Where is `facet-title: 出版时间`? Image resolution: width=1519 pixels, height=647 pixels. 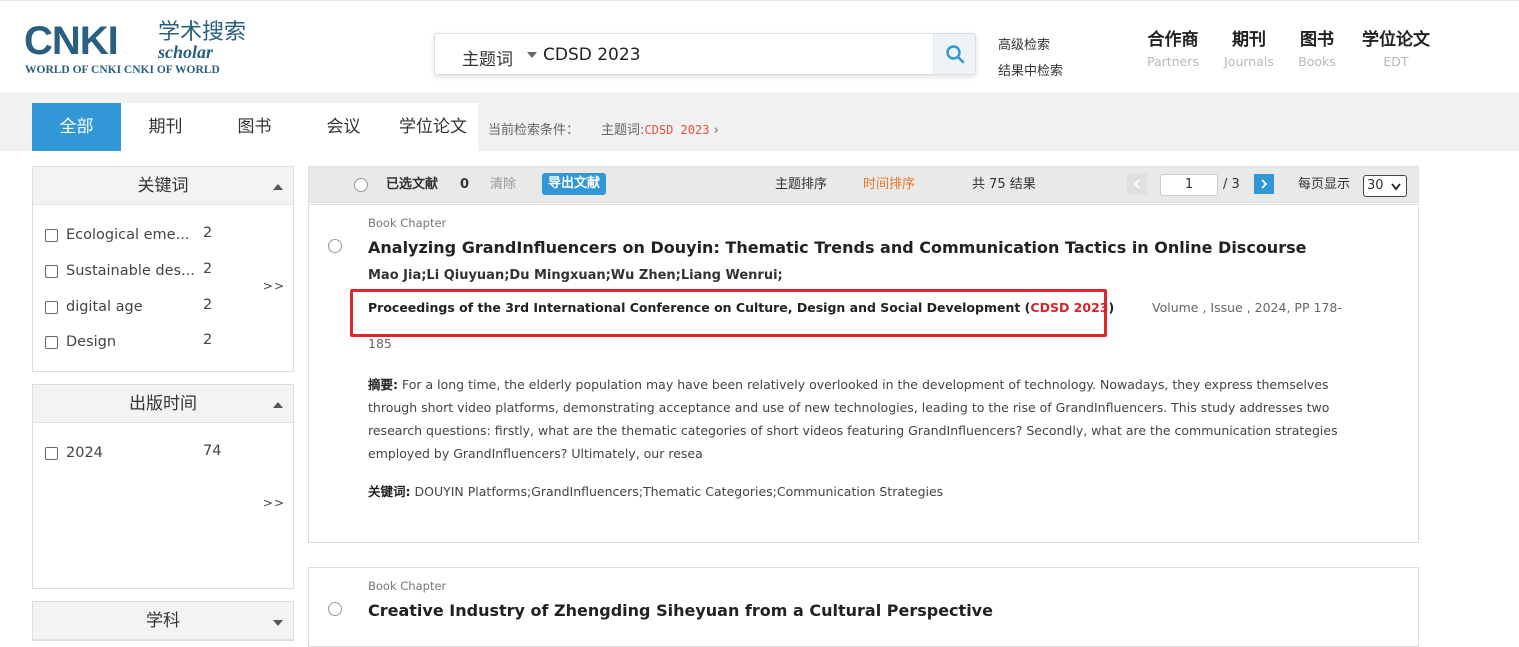 facet-title: 出版时间 is located at coordinates (163, 404).